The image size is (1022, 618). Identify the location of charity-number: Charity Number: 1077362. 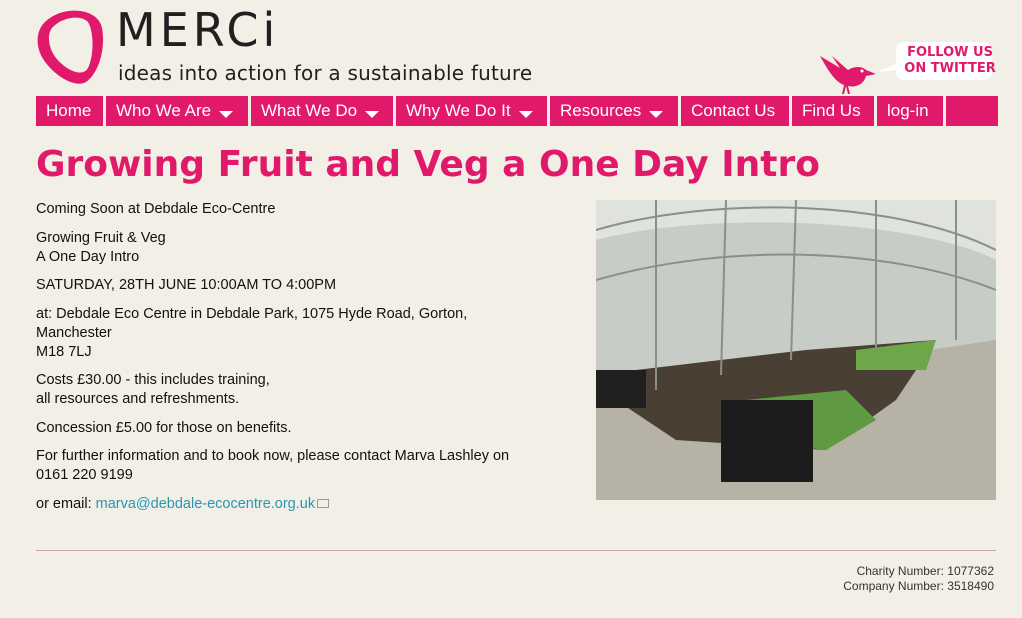
(925, 571).